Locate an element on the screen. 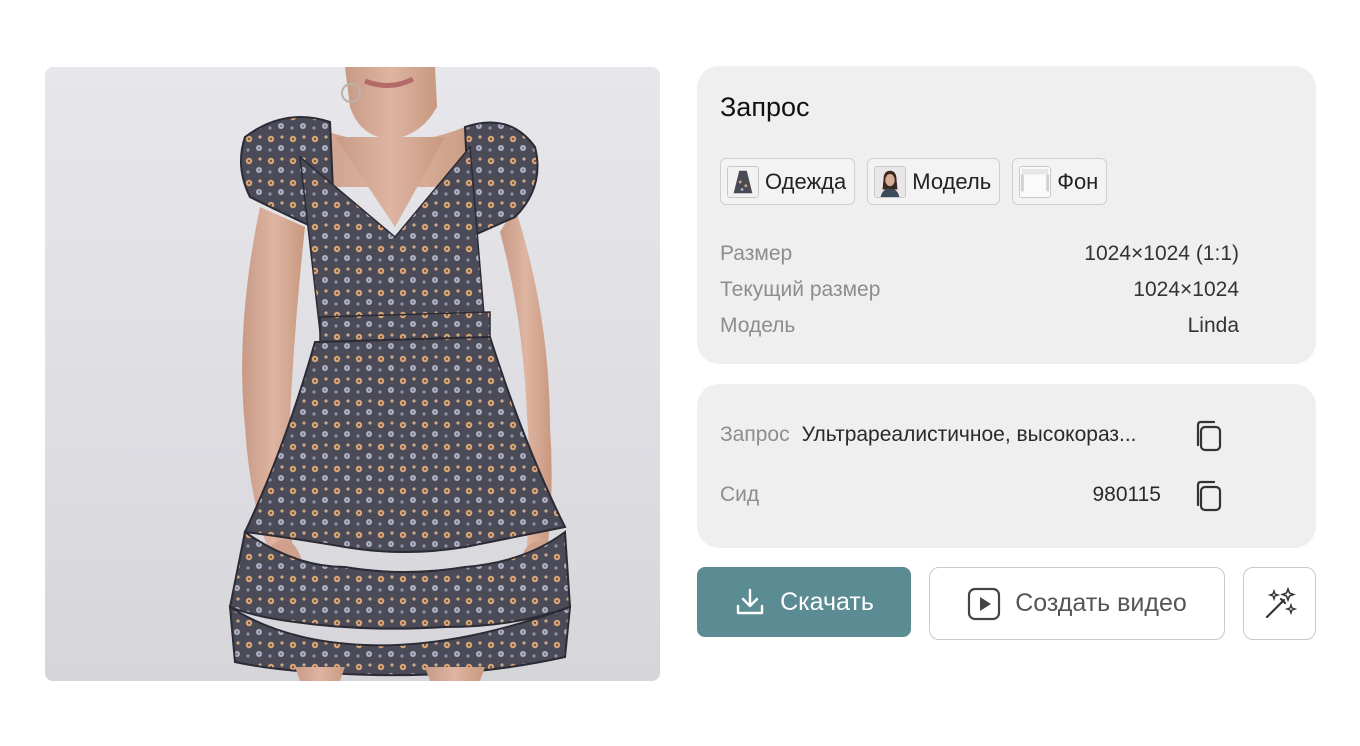 This screenshot has height=746, width=1360. download-icon is located at coordinates (750, 601).